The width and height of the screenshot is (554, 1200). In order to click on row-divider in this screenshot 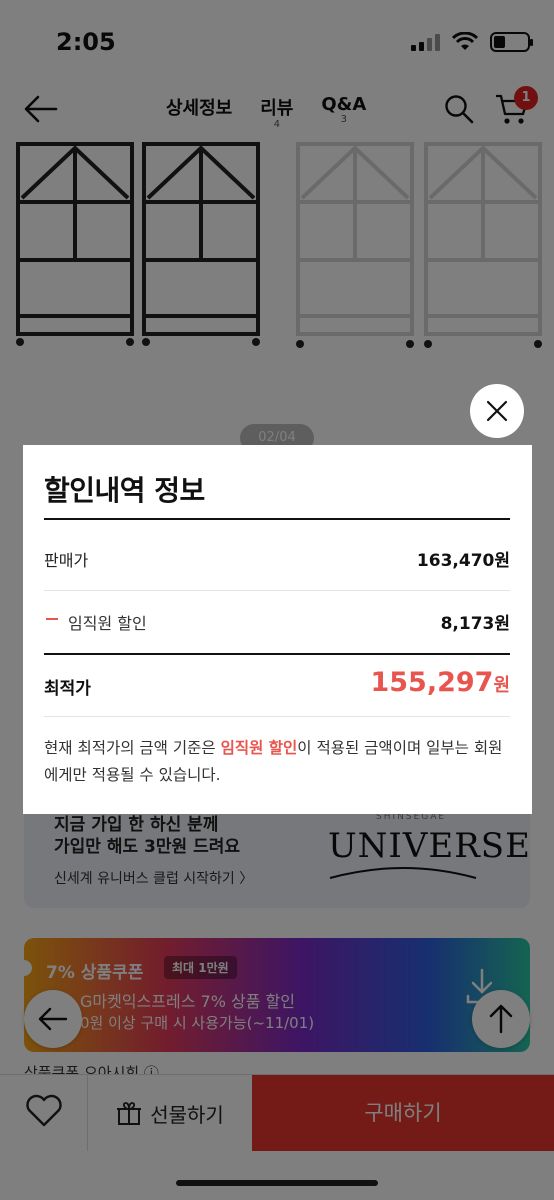, I will do `click(277, 590)`.